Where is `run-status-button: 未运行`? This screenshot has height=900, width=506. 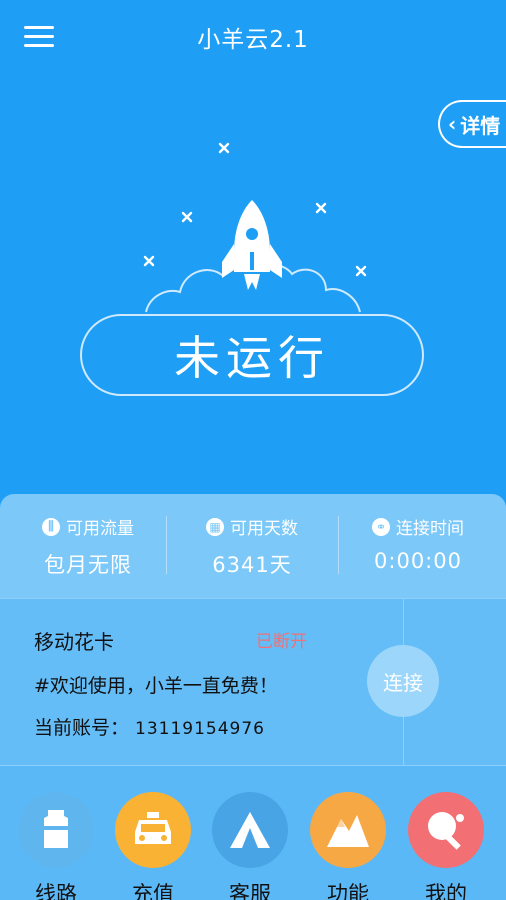 run-status-button: 未运行 is located at coordinates (252, 355).